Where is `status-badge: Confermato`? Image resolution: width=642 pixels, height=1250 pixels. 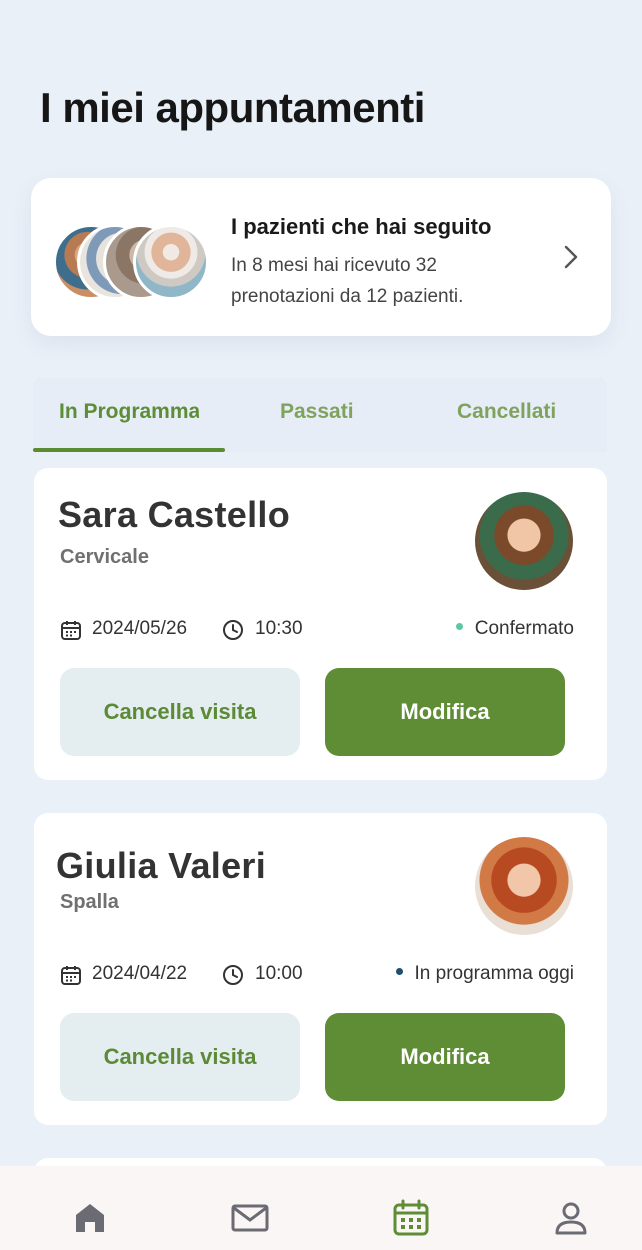
status-badge: Confermato is located at coordinates (514, 629).